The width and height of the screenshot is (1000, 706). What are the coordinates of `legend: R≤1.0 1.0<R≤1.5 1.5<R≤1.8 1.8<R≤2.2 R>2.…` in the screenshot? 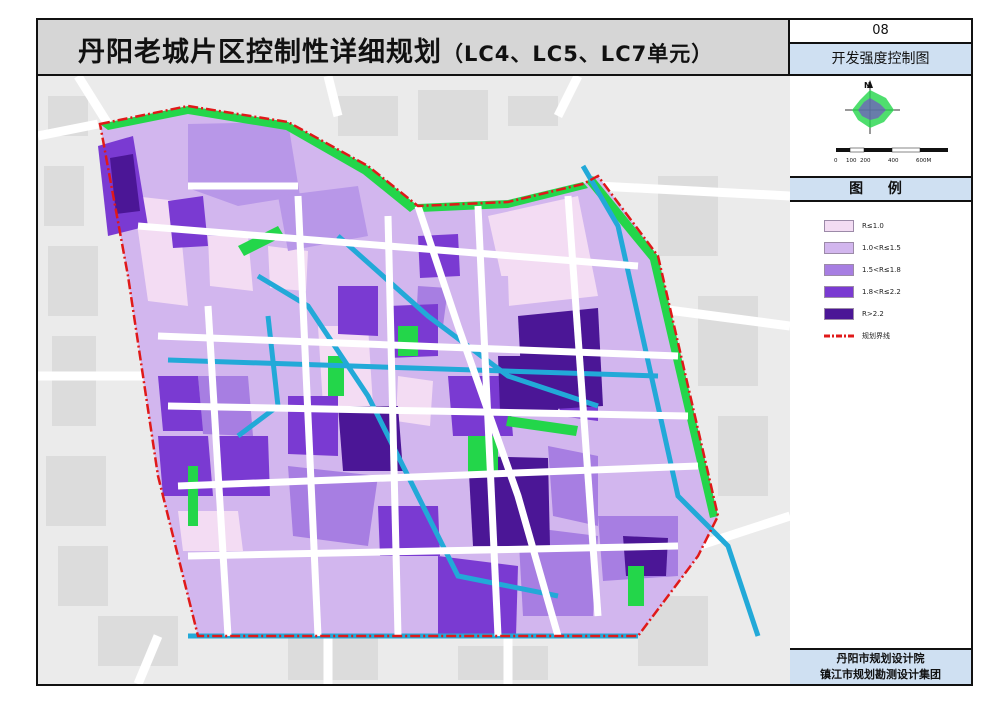 It's located at (880, 426).